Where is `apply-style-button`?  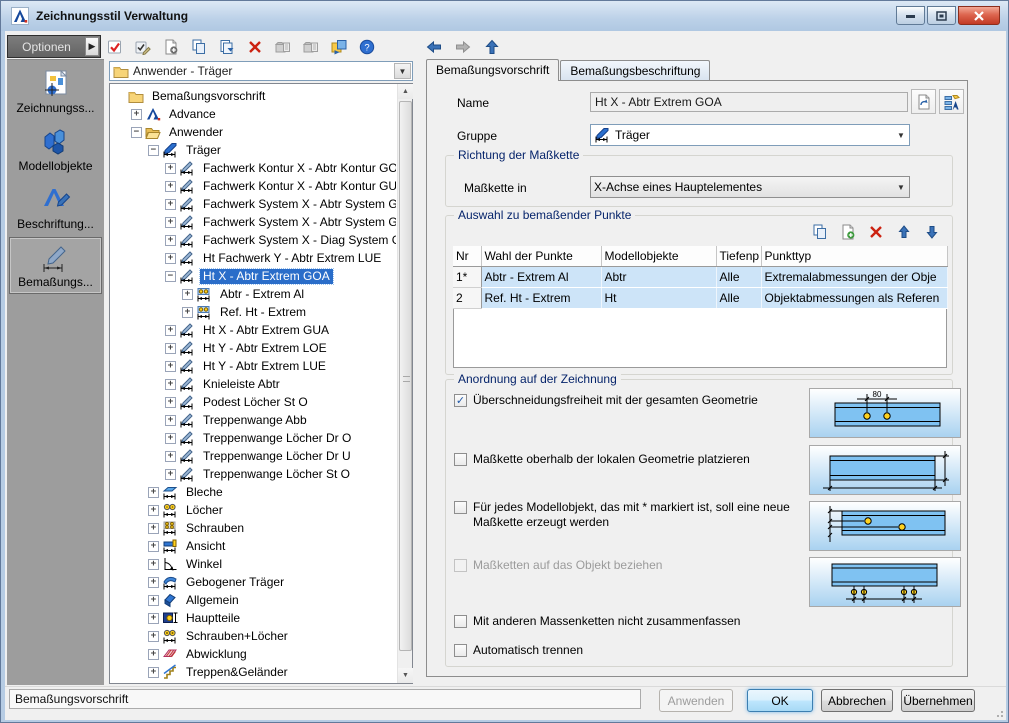 apply-style-button is located at coordinates (114, 46).